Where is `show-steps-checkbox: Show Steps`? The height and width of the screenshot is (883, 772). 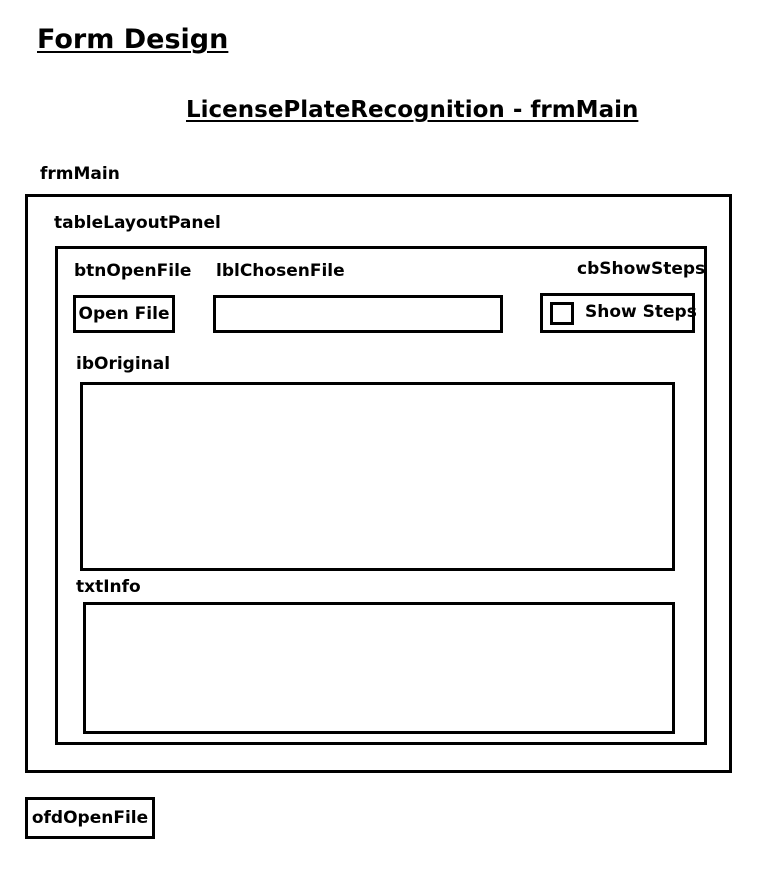
show-steps-checkbox: Show Steps is located at coordinates (618, 313).